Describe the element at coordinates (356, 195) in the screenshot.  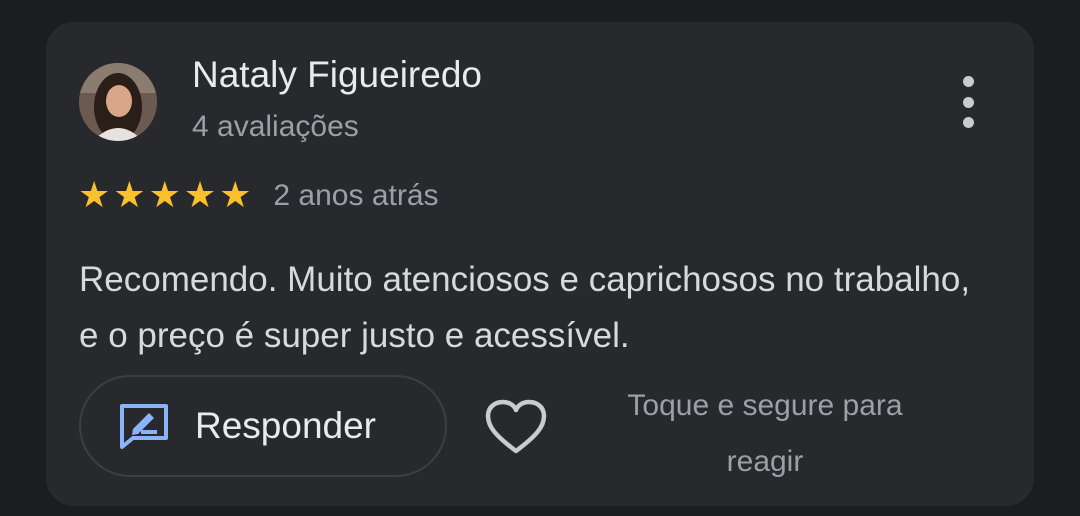
I see `review-date: 2 anos atrás` at that location.